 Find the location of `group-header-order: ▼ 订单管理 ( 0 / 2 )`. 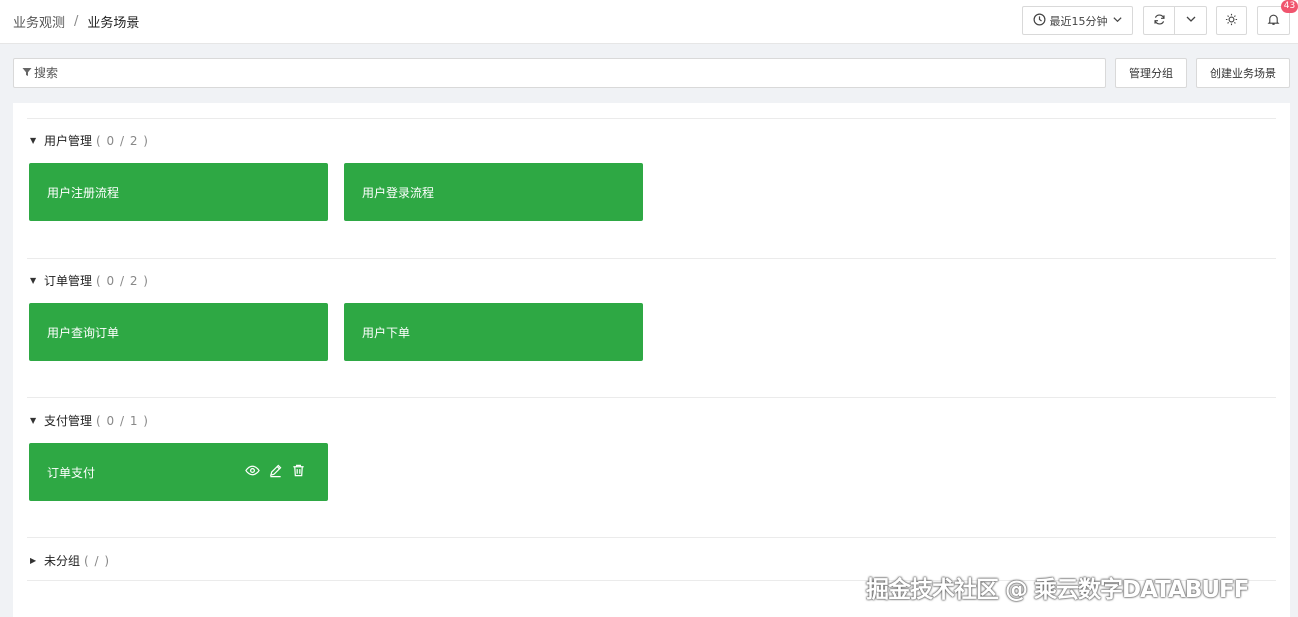

group-header-order: ▼ 订单管理 ( 0 / 2 ) is located at coordinates (89, 280).